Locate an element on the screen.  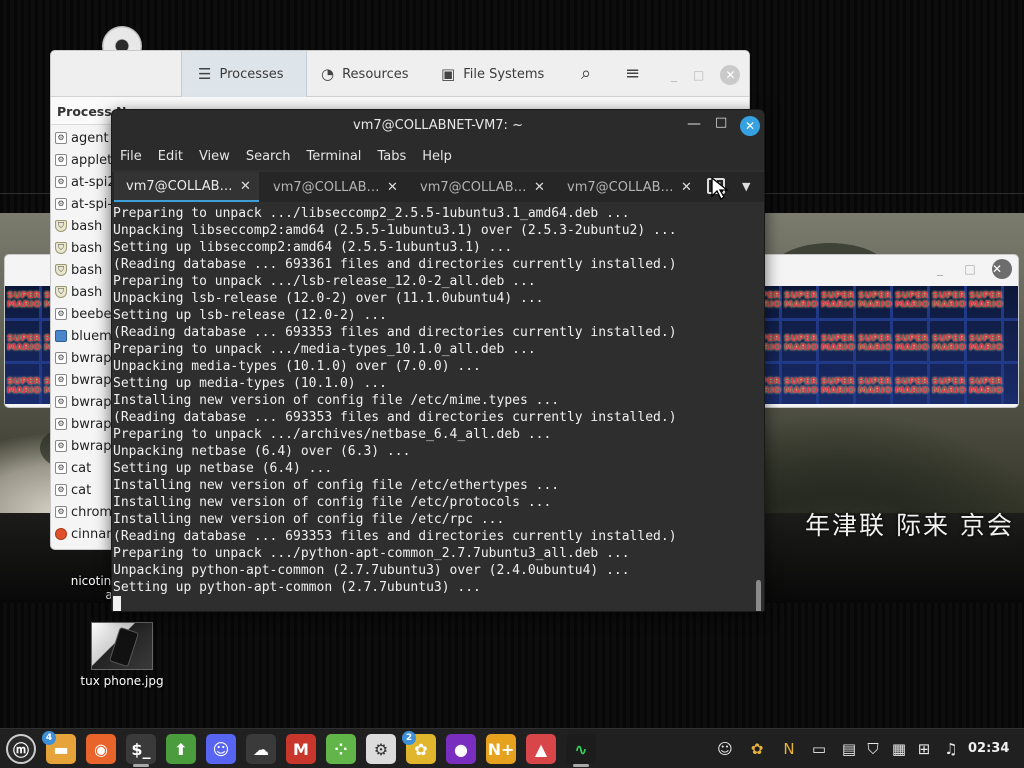
n-plus-icon: N+ is located at coordinates (501, 749).